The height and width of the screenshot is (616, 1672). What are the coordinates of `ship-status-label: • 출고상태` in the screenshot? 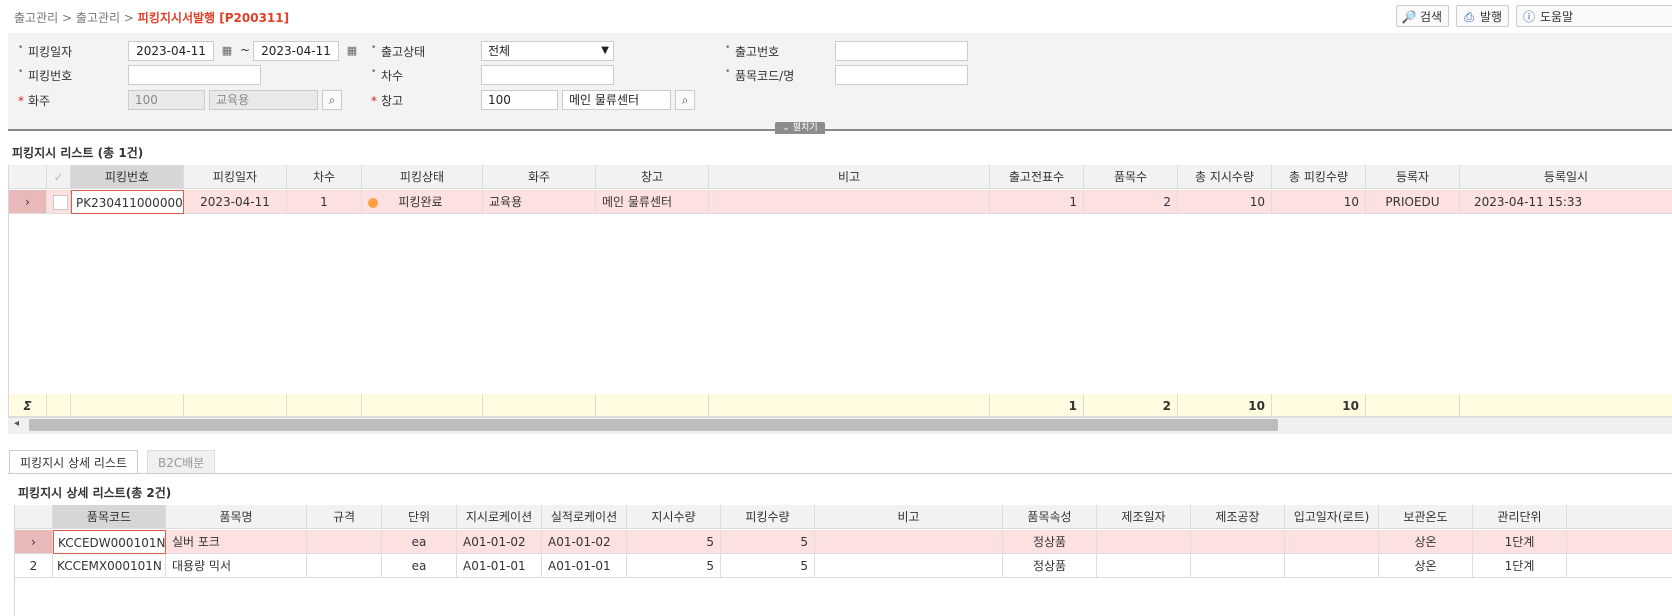 It's located at (398, 51).